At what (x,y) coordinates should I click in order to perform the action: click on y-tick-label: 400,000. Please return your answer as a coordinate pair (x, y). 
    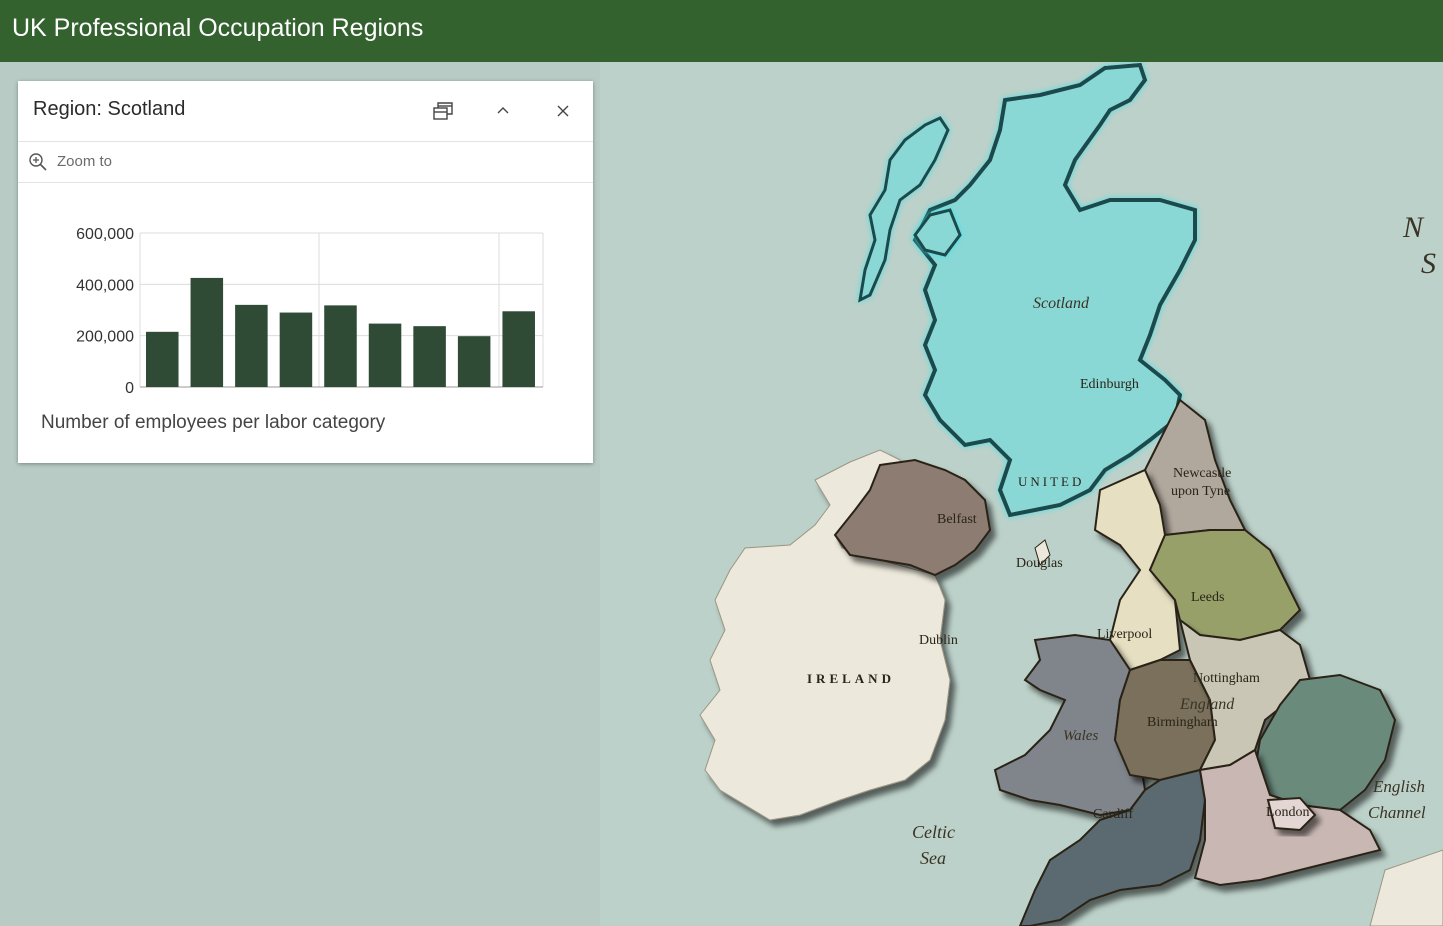
    Looking at the image, I should click on (105, 285).